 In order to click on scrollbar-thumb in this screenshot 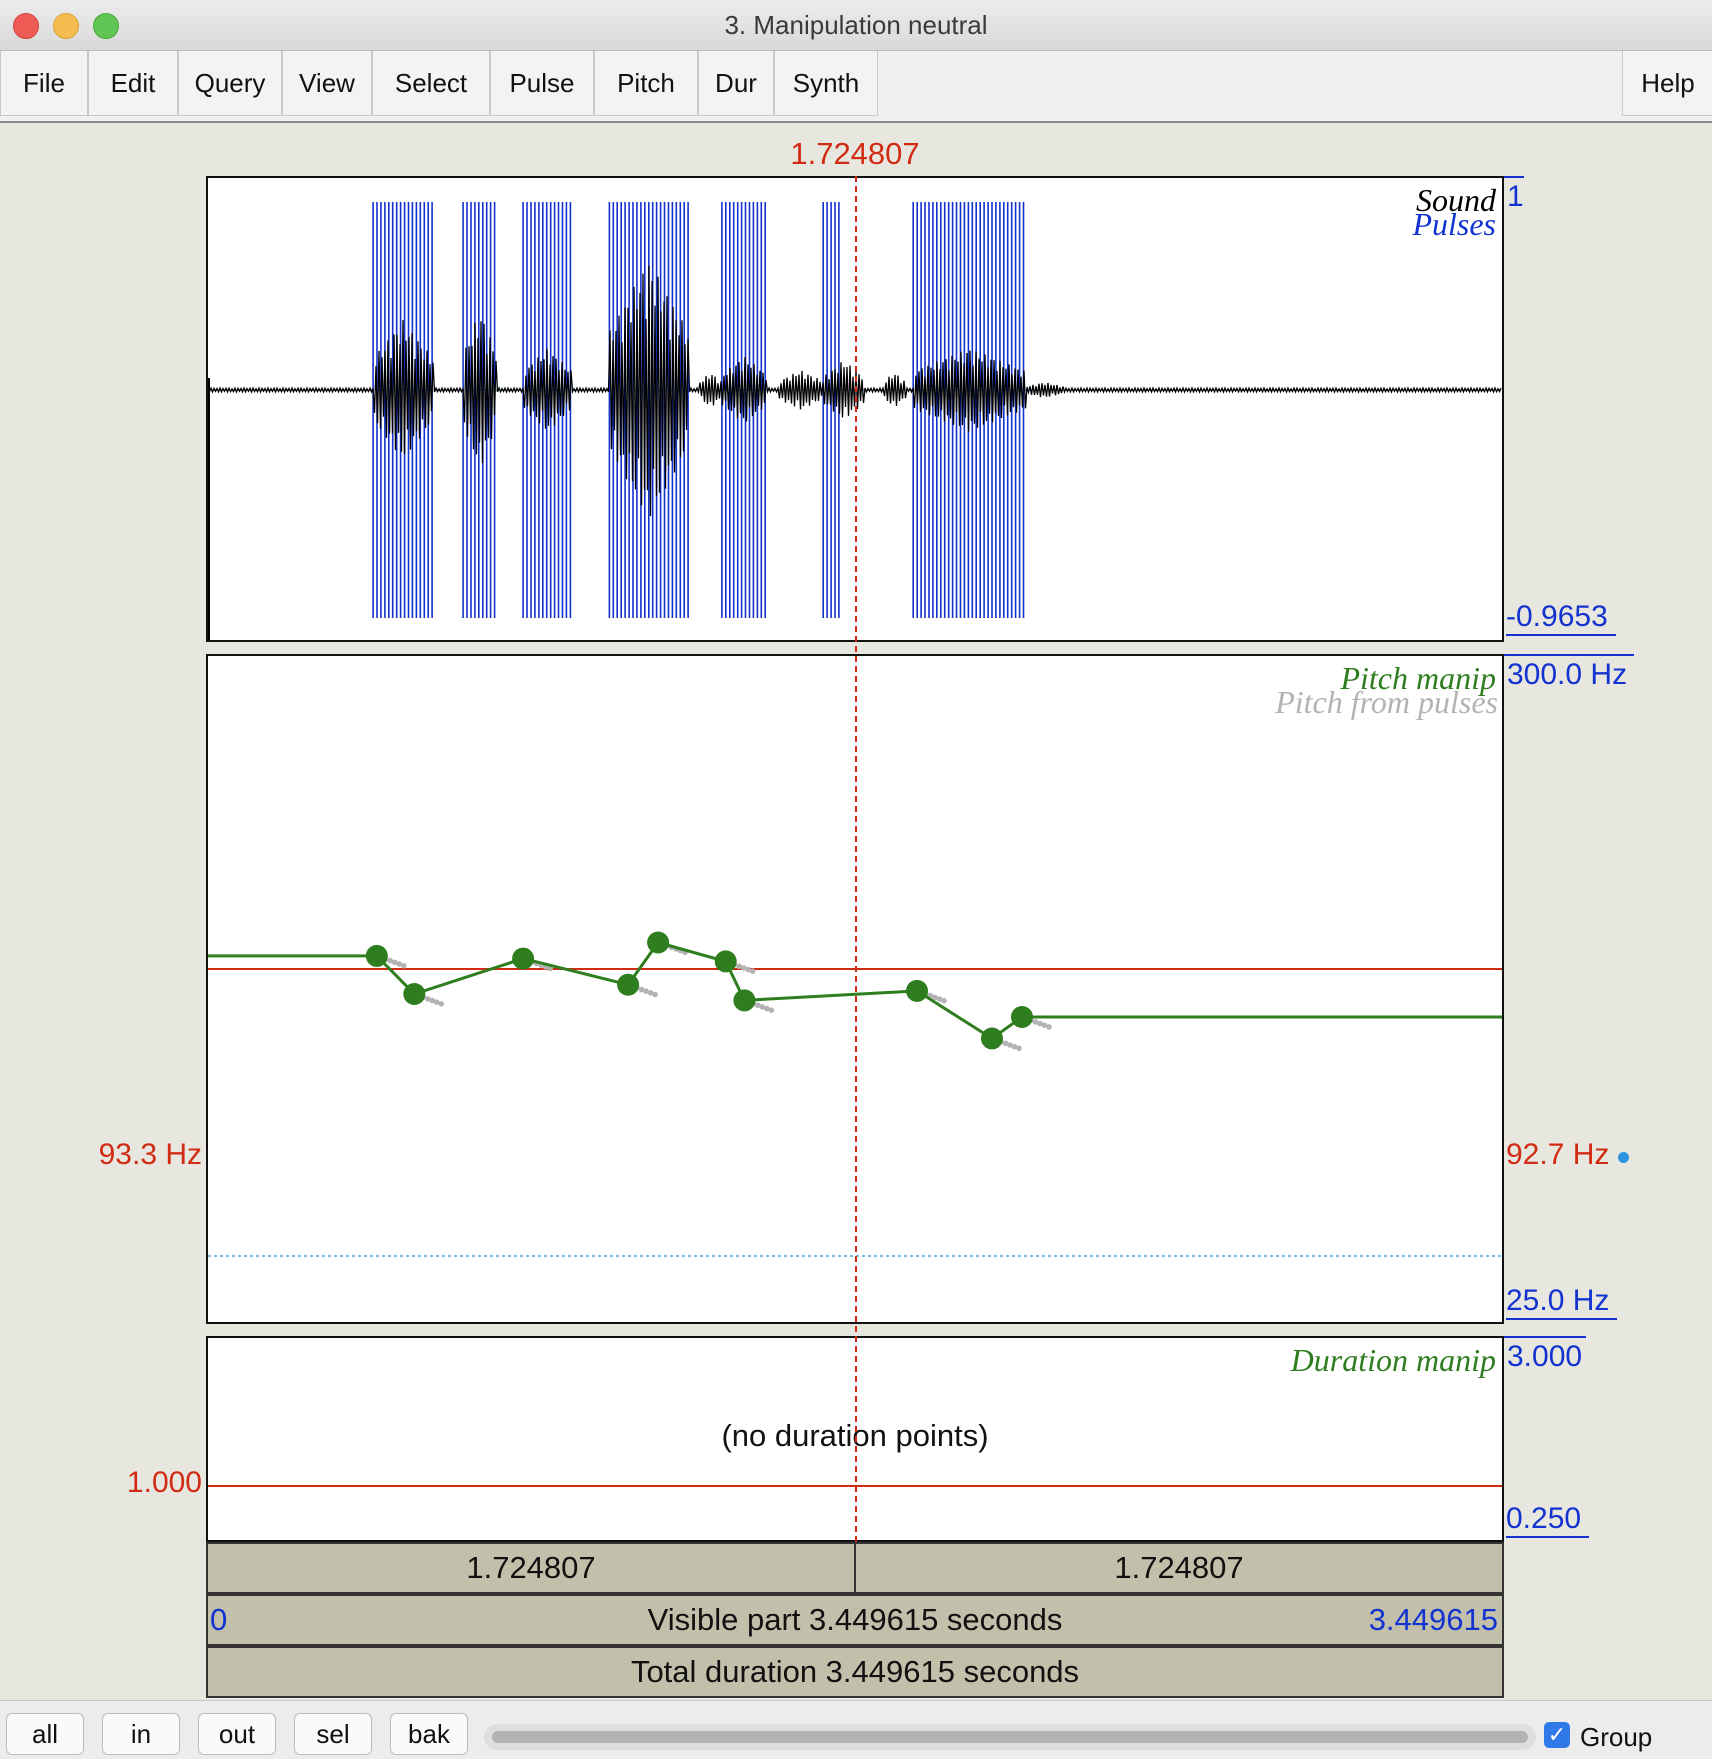, I will do `click(1010, 1737)`.